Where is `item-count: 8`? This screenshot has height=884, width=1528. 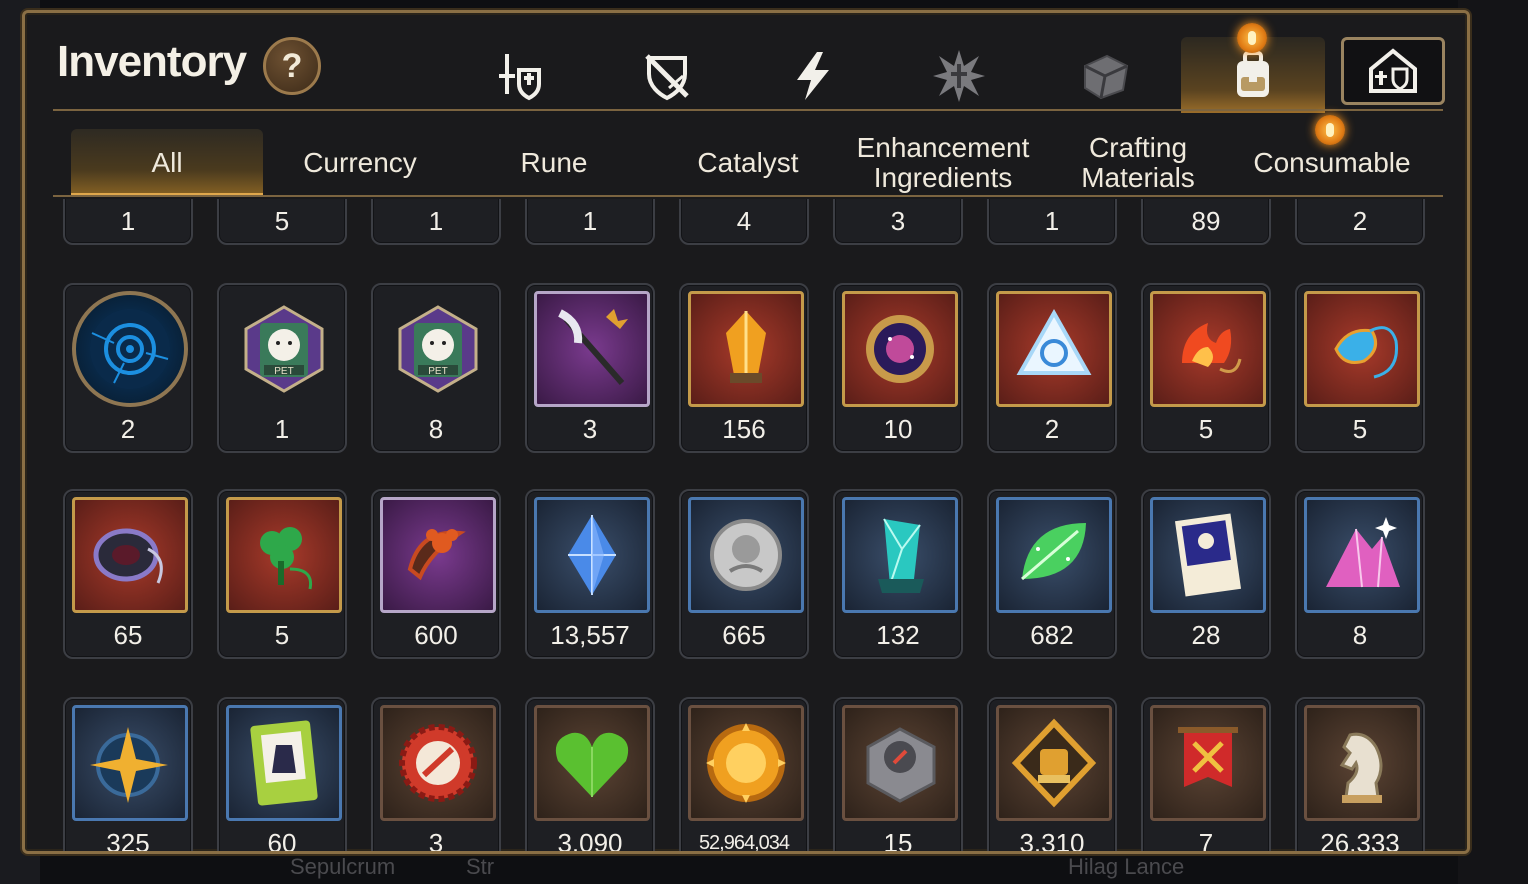 item-count: 8 is located at coordinates (436, 429).